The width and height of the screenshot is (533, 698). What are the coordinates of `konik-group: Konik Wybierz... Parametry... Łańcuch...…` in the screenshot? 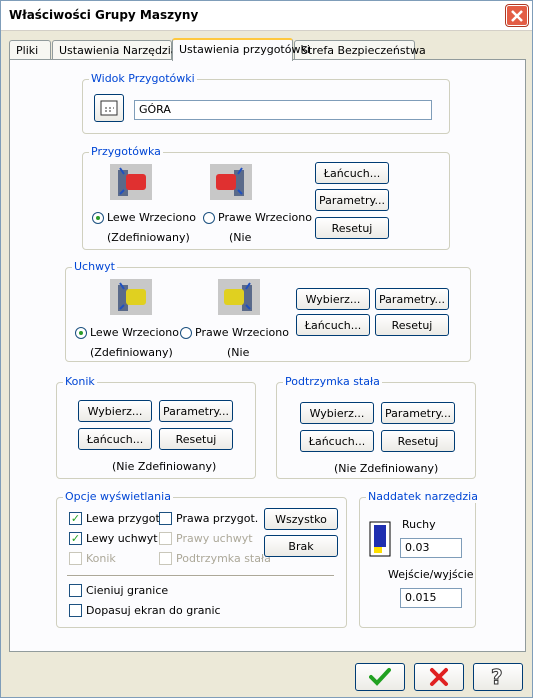 It's located at (156, 427).